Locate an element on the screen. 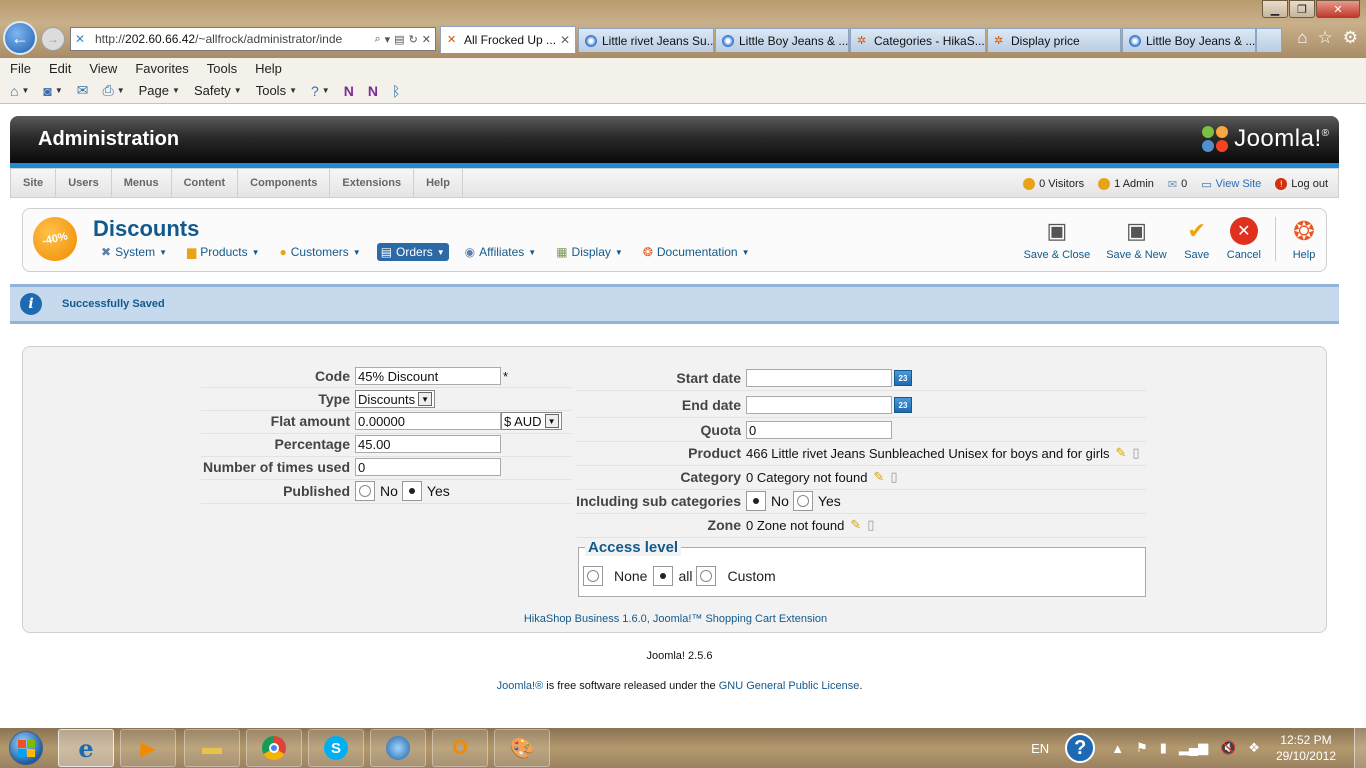 The image size is (1366, 768). hika-menu-products: ▆ Products ▼ is located at coordinates (223, 252).